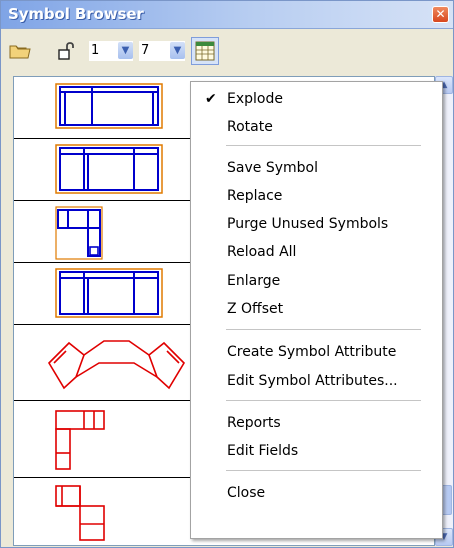 The height and width of the screenshot is (548, 454). I want to click on menu-item-reports: Reports, so click(254, 423).